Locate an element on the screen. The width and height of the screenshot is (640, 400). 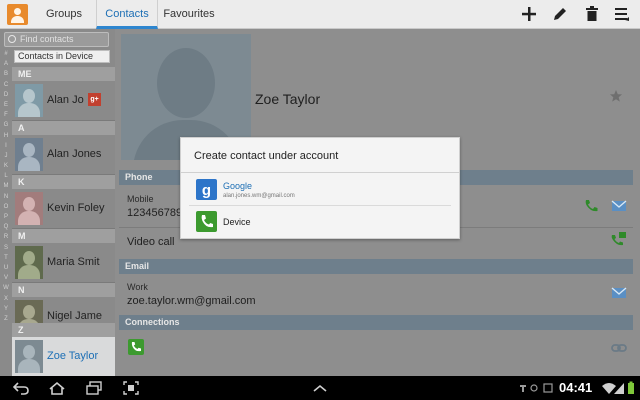
email-address: zoe.taylor.wm@gmail.com is located at coordinates (191, 301).